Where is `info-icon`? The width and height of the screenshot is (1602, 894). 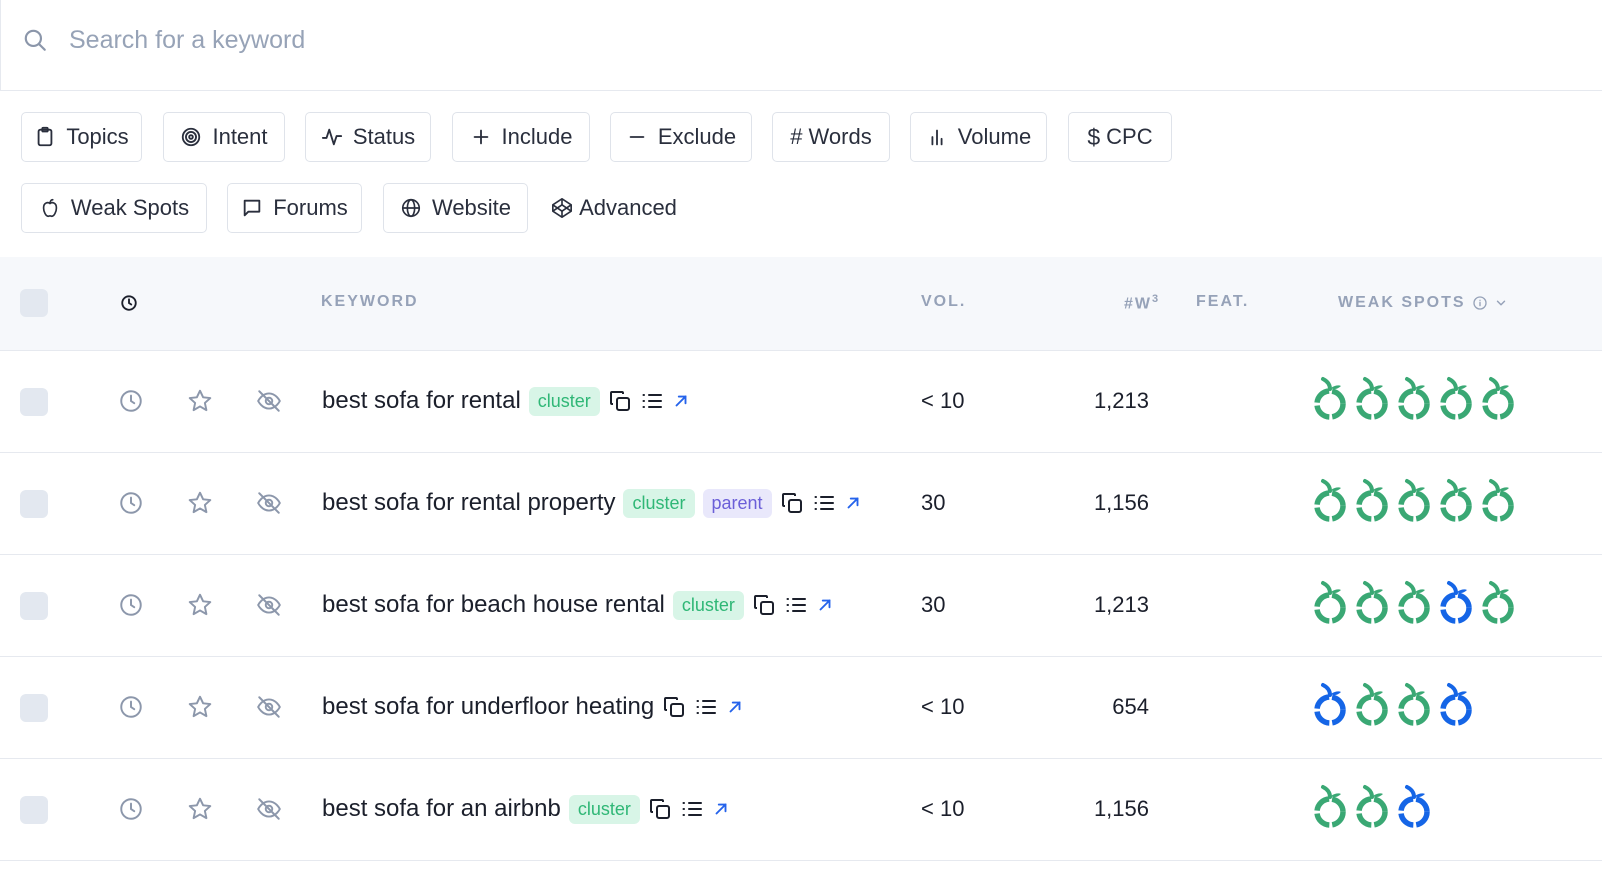
info-icon is located at coordinates (1480, 303).